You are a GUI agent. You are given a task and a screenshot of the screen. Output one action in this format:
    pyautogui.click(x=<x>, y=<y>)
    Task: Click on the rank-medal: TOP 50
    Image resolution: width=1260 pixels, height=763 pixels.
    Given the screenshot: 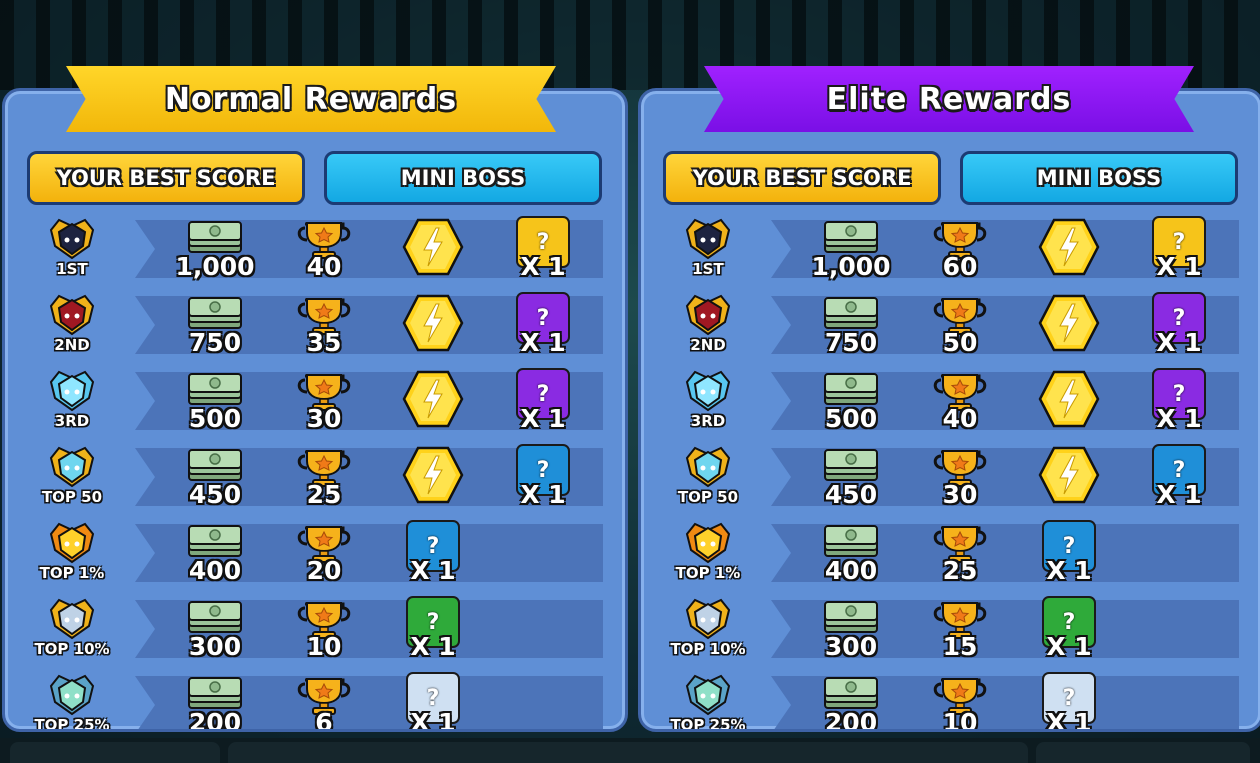 What is the action you would take?
    pyautogui.click(x=708, y=477)
    